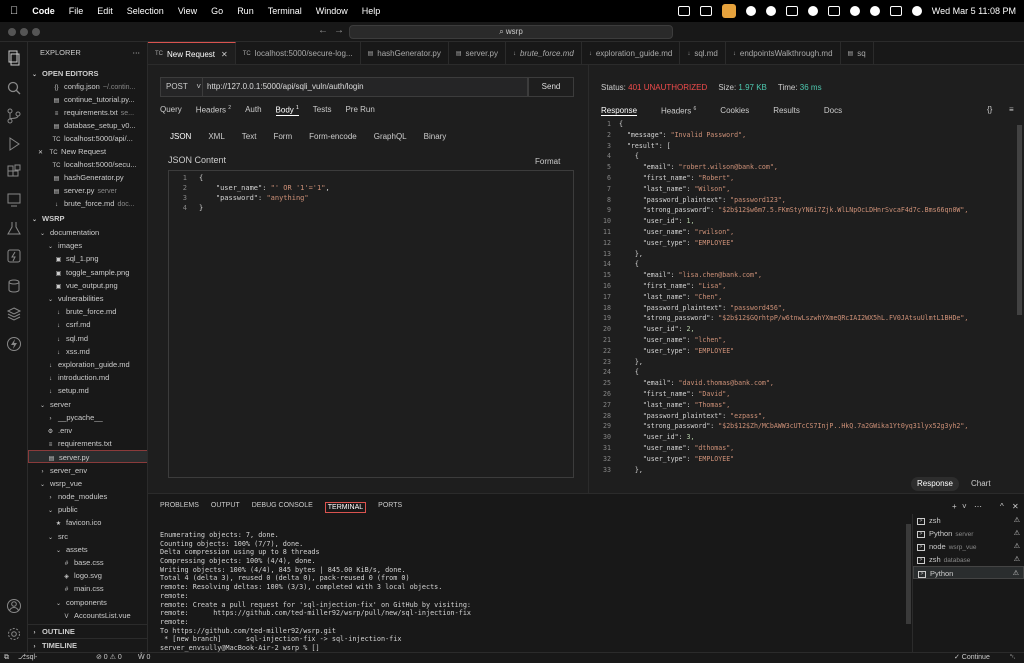 The height and width of the screenshot is (663, 1024). What do you see at coordinates (87, 588) in the screenshot?
I see `file-tree-item: # main.css` at bounding box center [87, 588].